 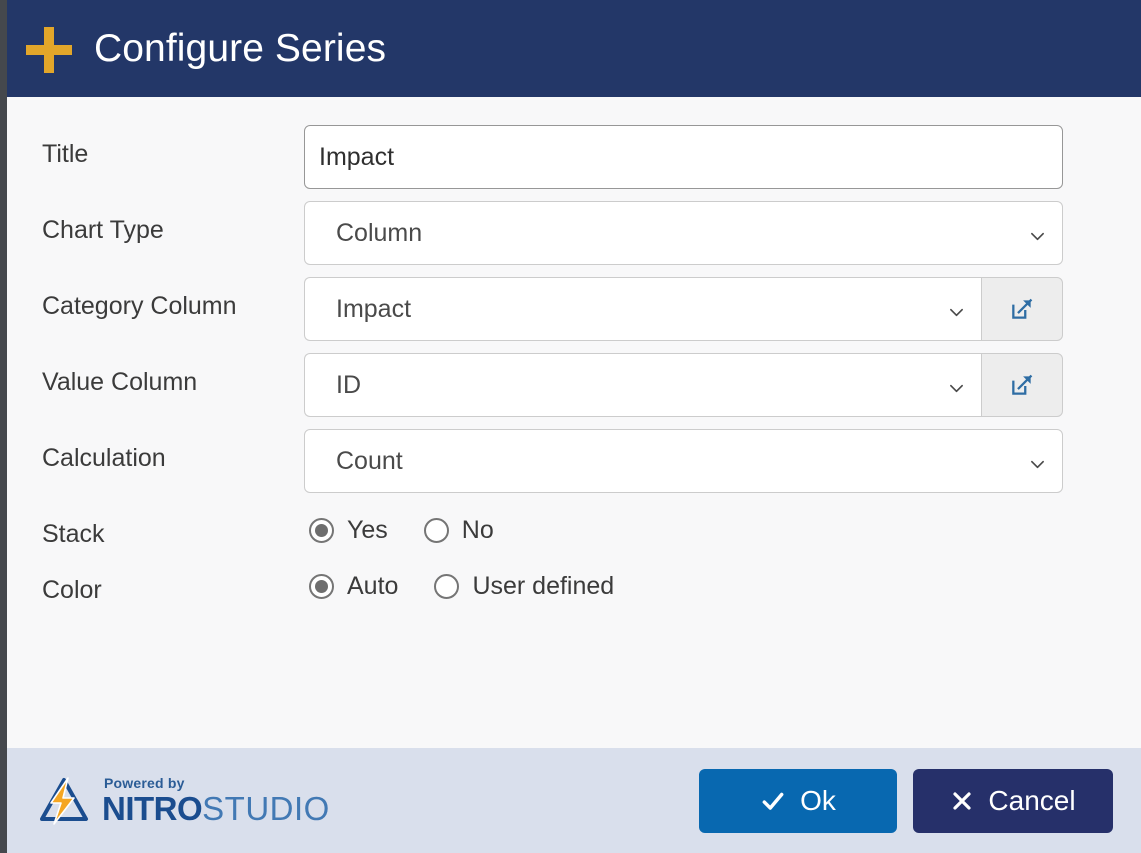 What do you see at coordinates (73, 534) in the screenshot?
I see `label-stack: Stack` at bounding box center [73, 534].